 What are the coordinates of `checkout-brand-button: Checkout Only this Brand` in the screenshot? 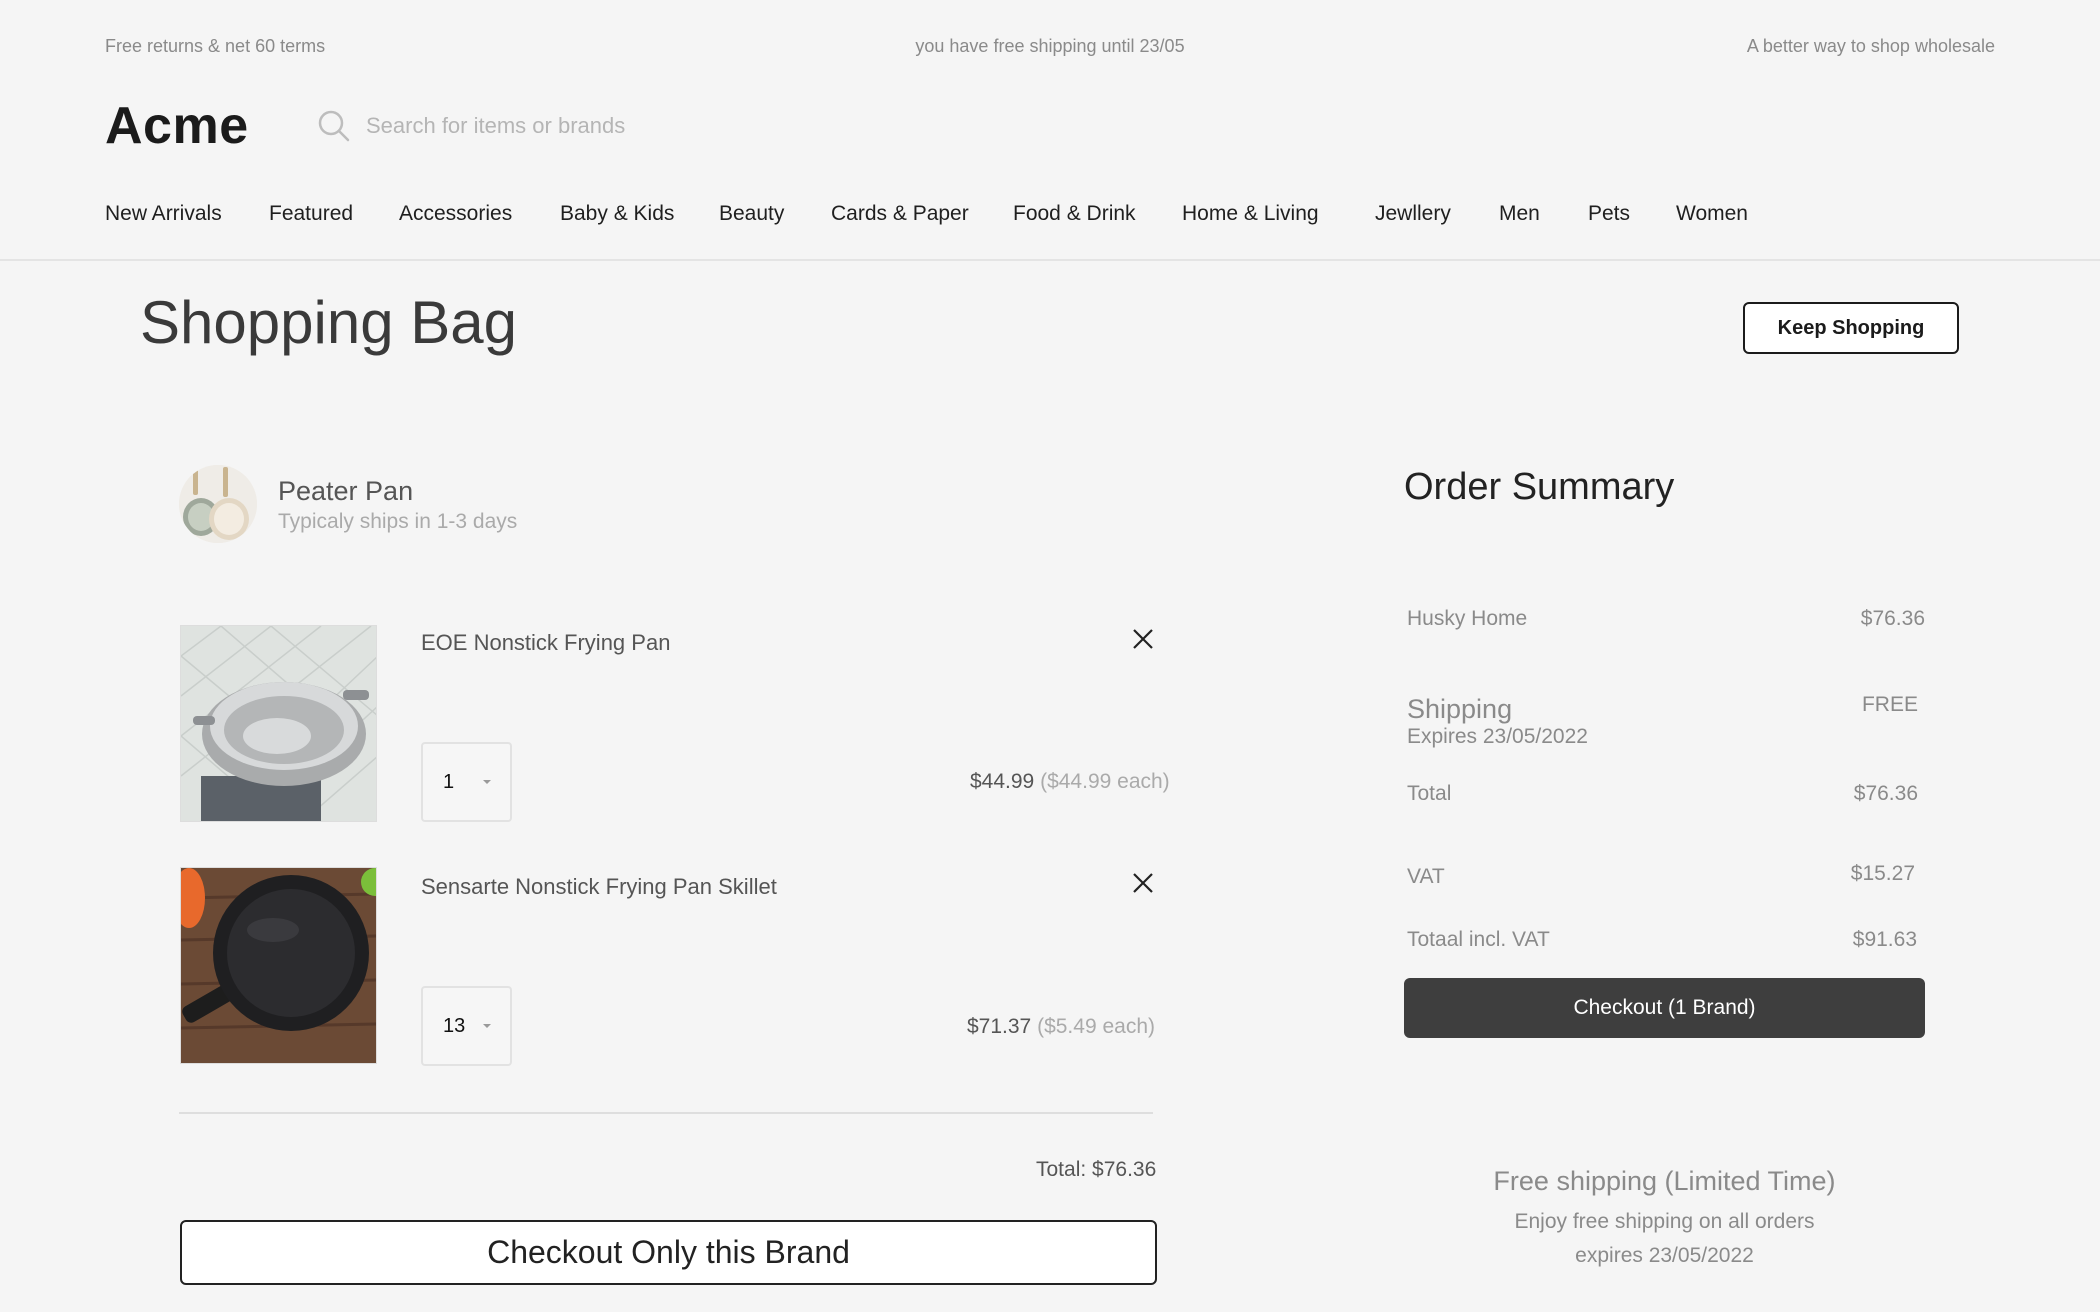 It's located at (668, 1252).